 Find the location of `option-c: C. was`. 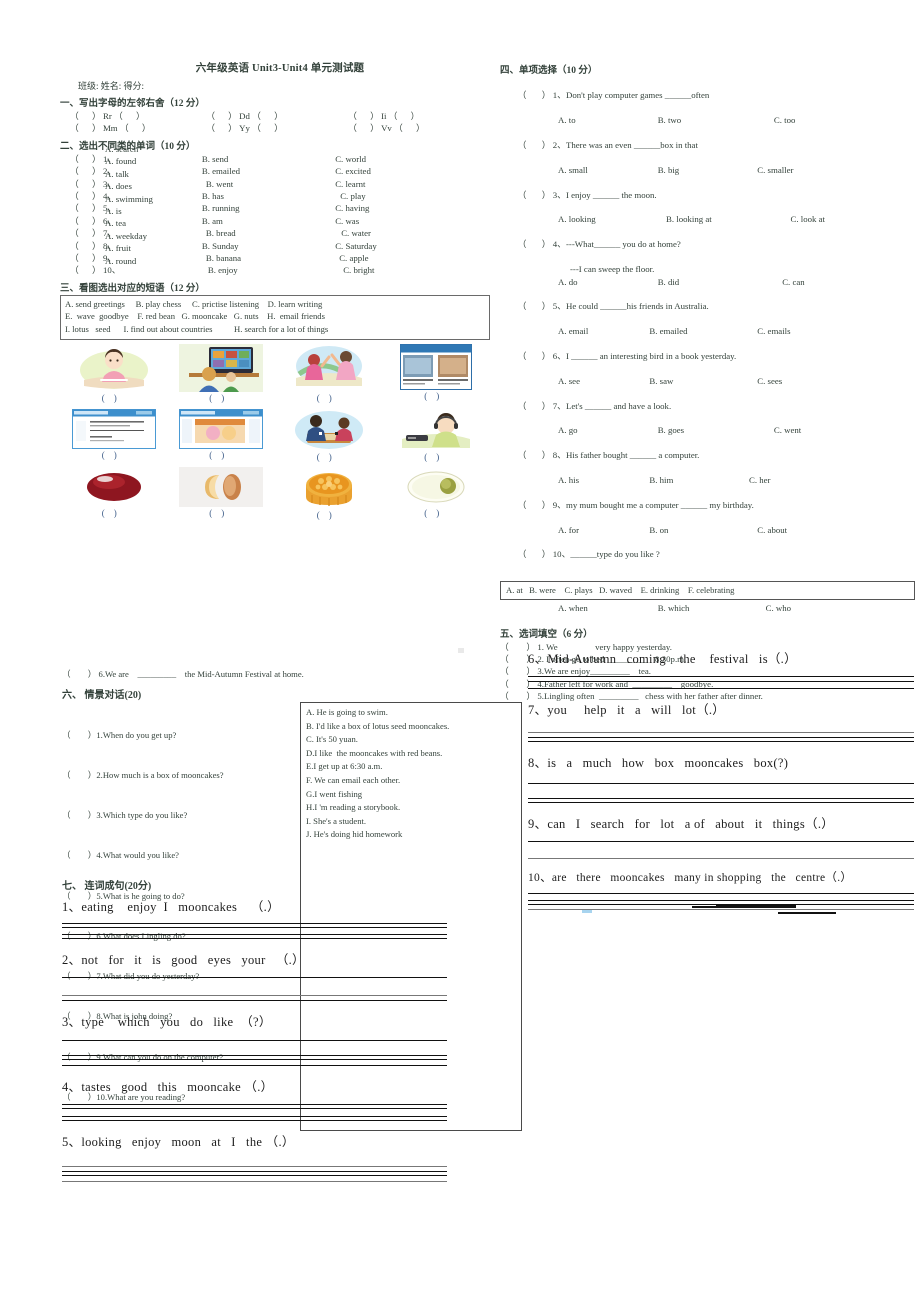

option-c: C. was is located at coordinates (412, 221).